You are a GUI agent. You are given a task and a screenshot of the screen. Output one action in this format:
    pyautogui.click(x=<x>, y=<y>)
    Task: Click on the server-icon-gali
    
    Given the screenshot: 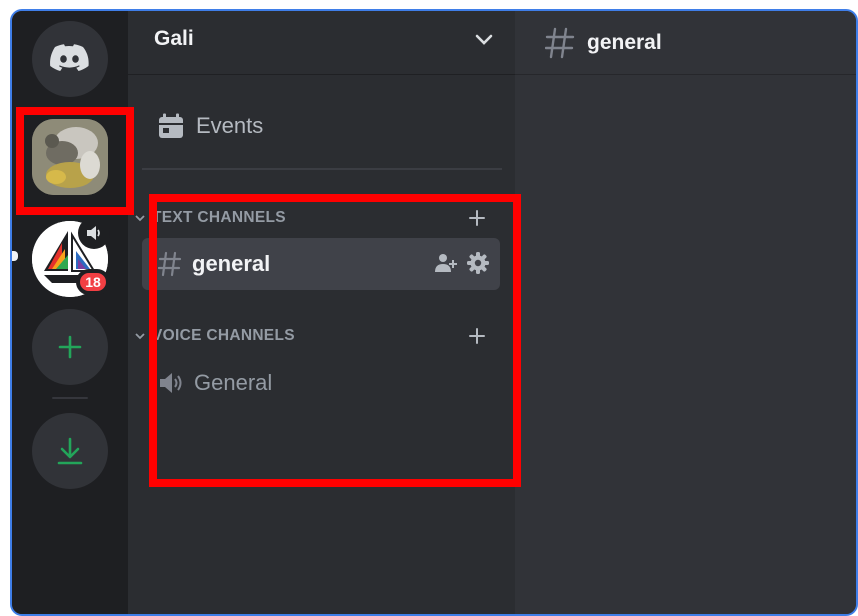 What is the action you would take?
    pyautogui.click(x=70, y=157)
    